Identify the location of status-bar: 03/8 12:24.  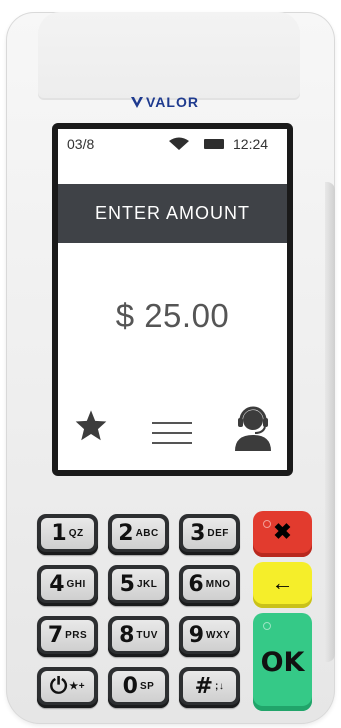
(172, 143).